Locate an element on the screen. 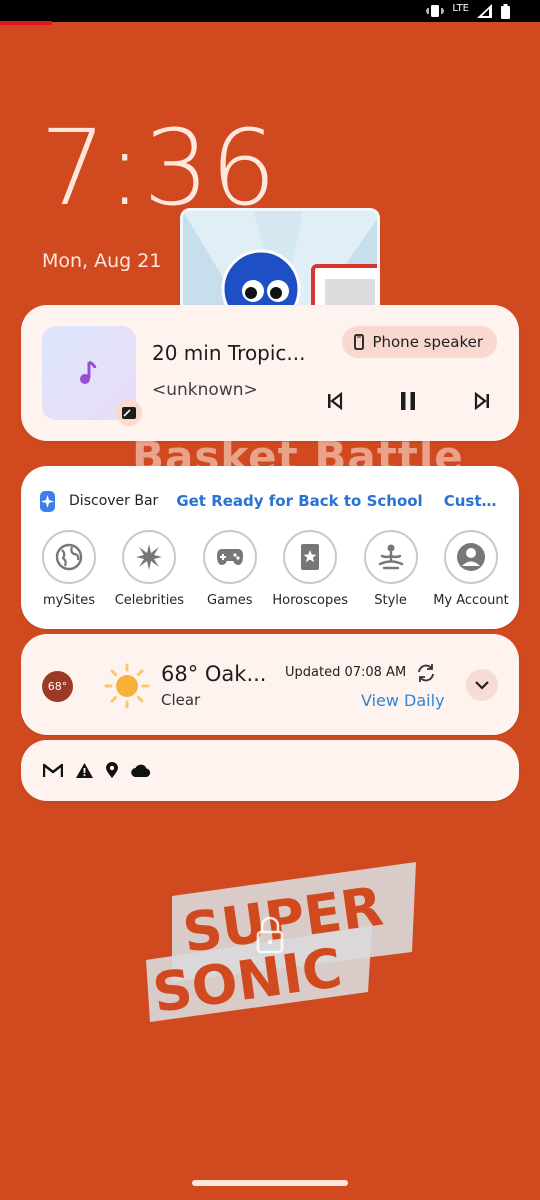 The height and width of the screenshot is (1200, 540). tarot-card-icon is located at coordinates (310, 557).